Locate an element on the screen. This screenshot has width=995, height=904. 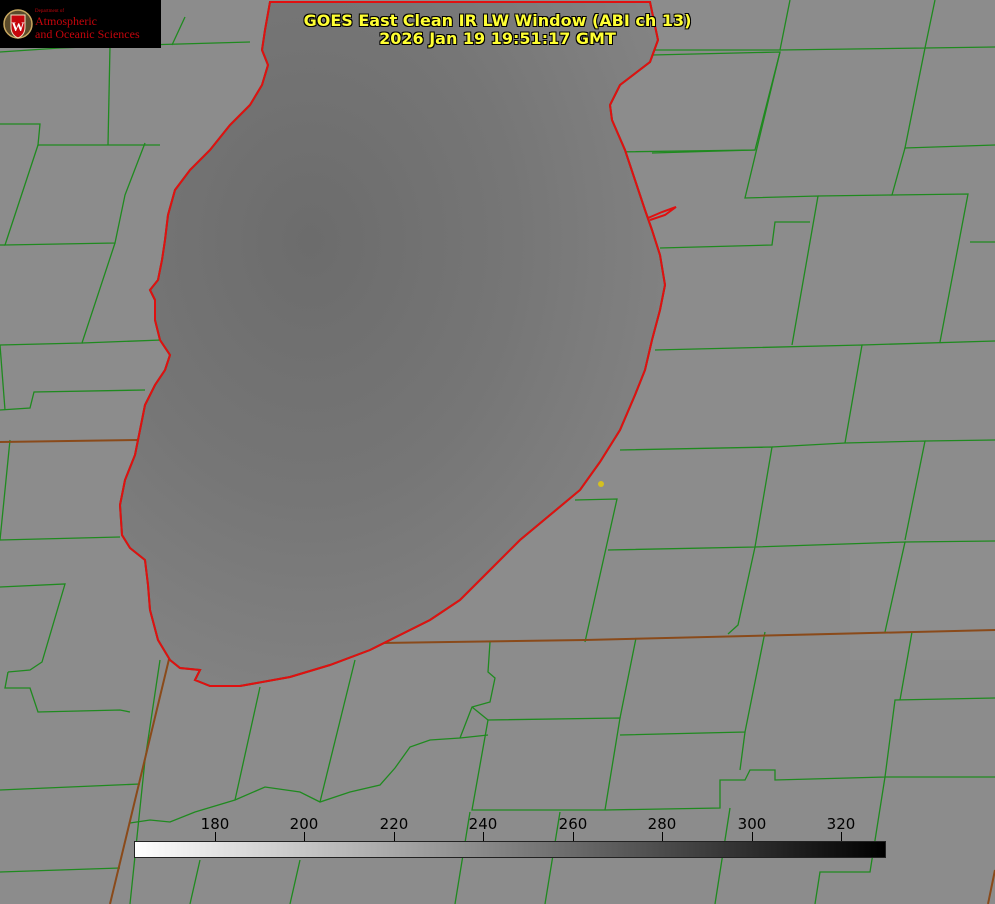
title-product: GOES East Clean IR LW Window (ABI ch 13) is located at coordinates (497, 20).